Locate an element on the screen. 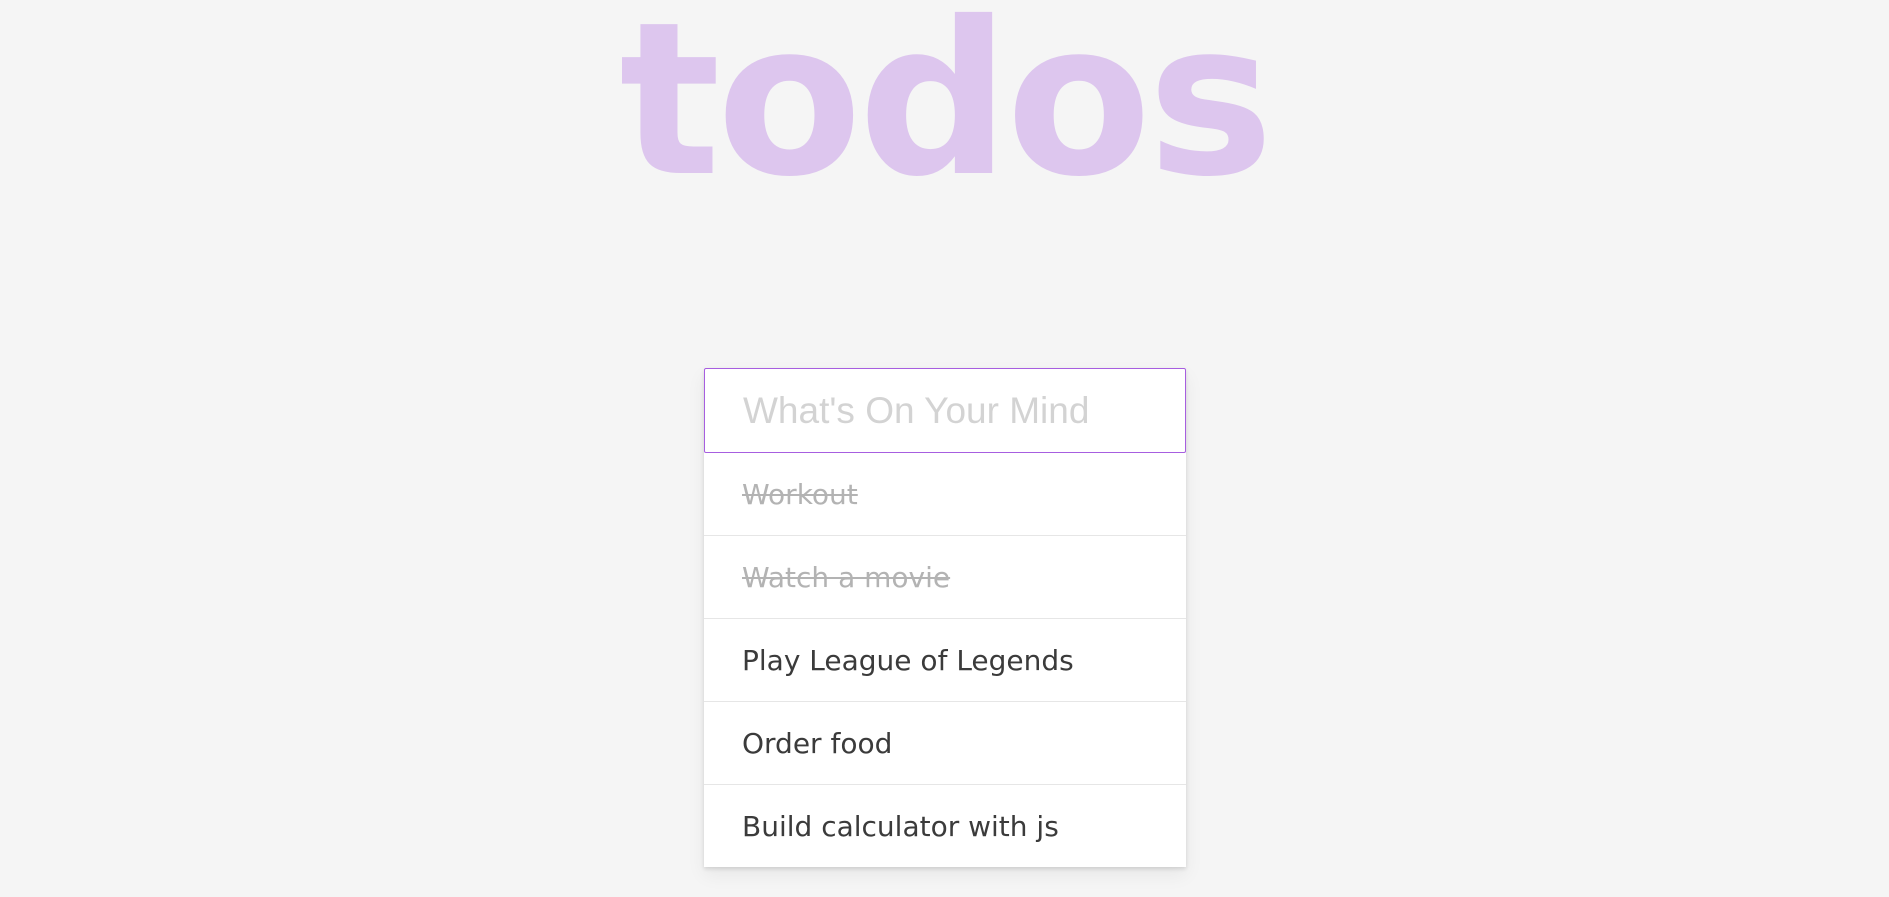 The image size is (1889, 897). todo-item: Play League of Legends is located at coordinates (945, 659).